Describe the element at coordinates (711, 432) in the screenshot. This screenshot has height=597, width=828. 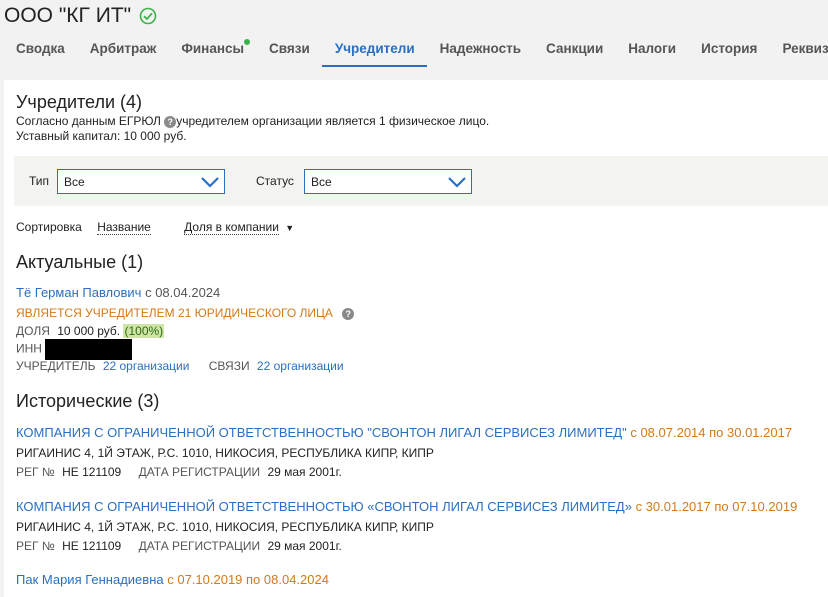
I see `historical-1-period: с 08.07.2014 по 30.01.2017` at that location.